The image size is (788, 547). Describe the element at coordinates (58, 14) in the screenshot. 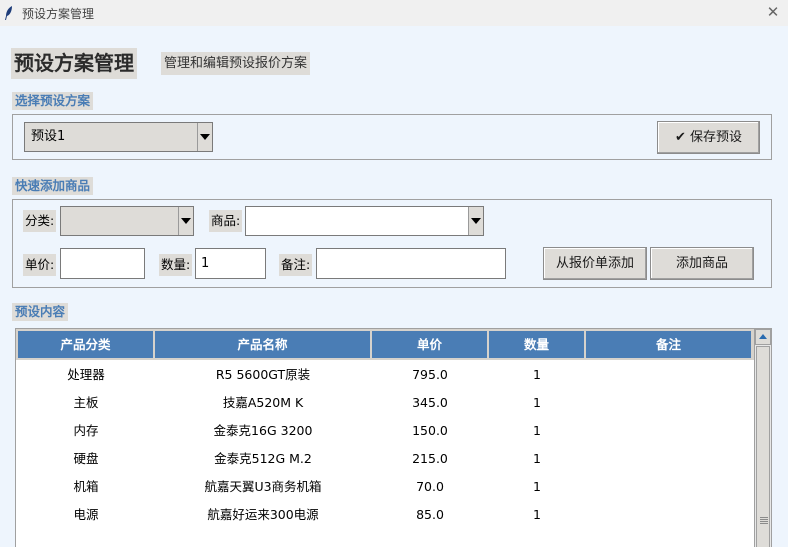

I see `window-title: 预设方案管理` at that location.